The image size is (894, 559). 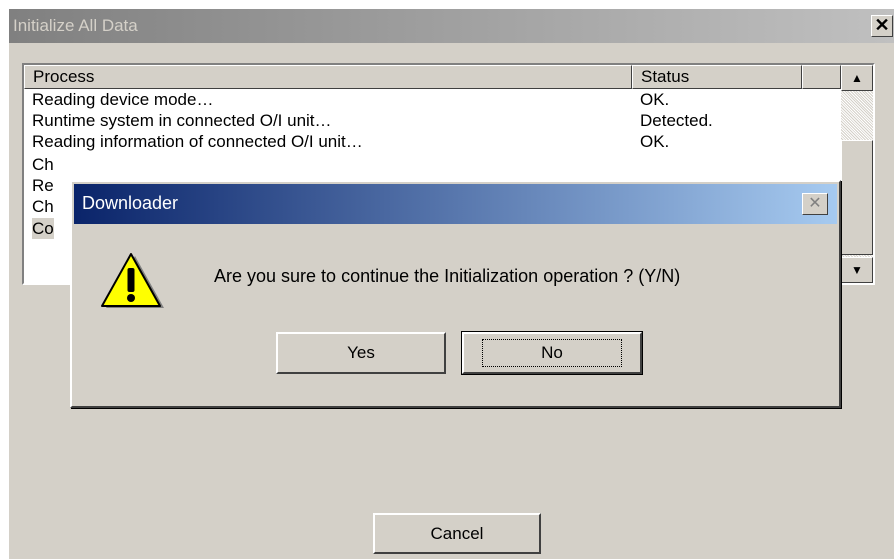 What do you see at coordinates (361, 353) in the screenshot?
I see `yes-button: Yes` at bounding box center [361, 353].